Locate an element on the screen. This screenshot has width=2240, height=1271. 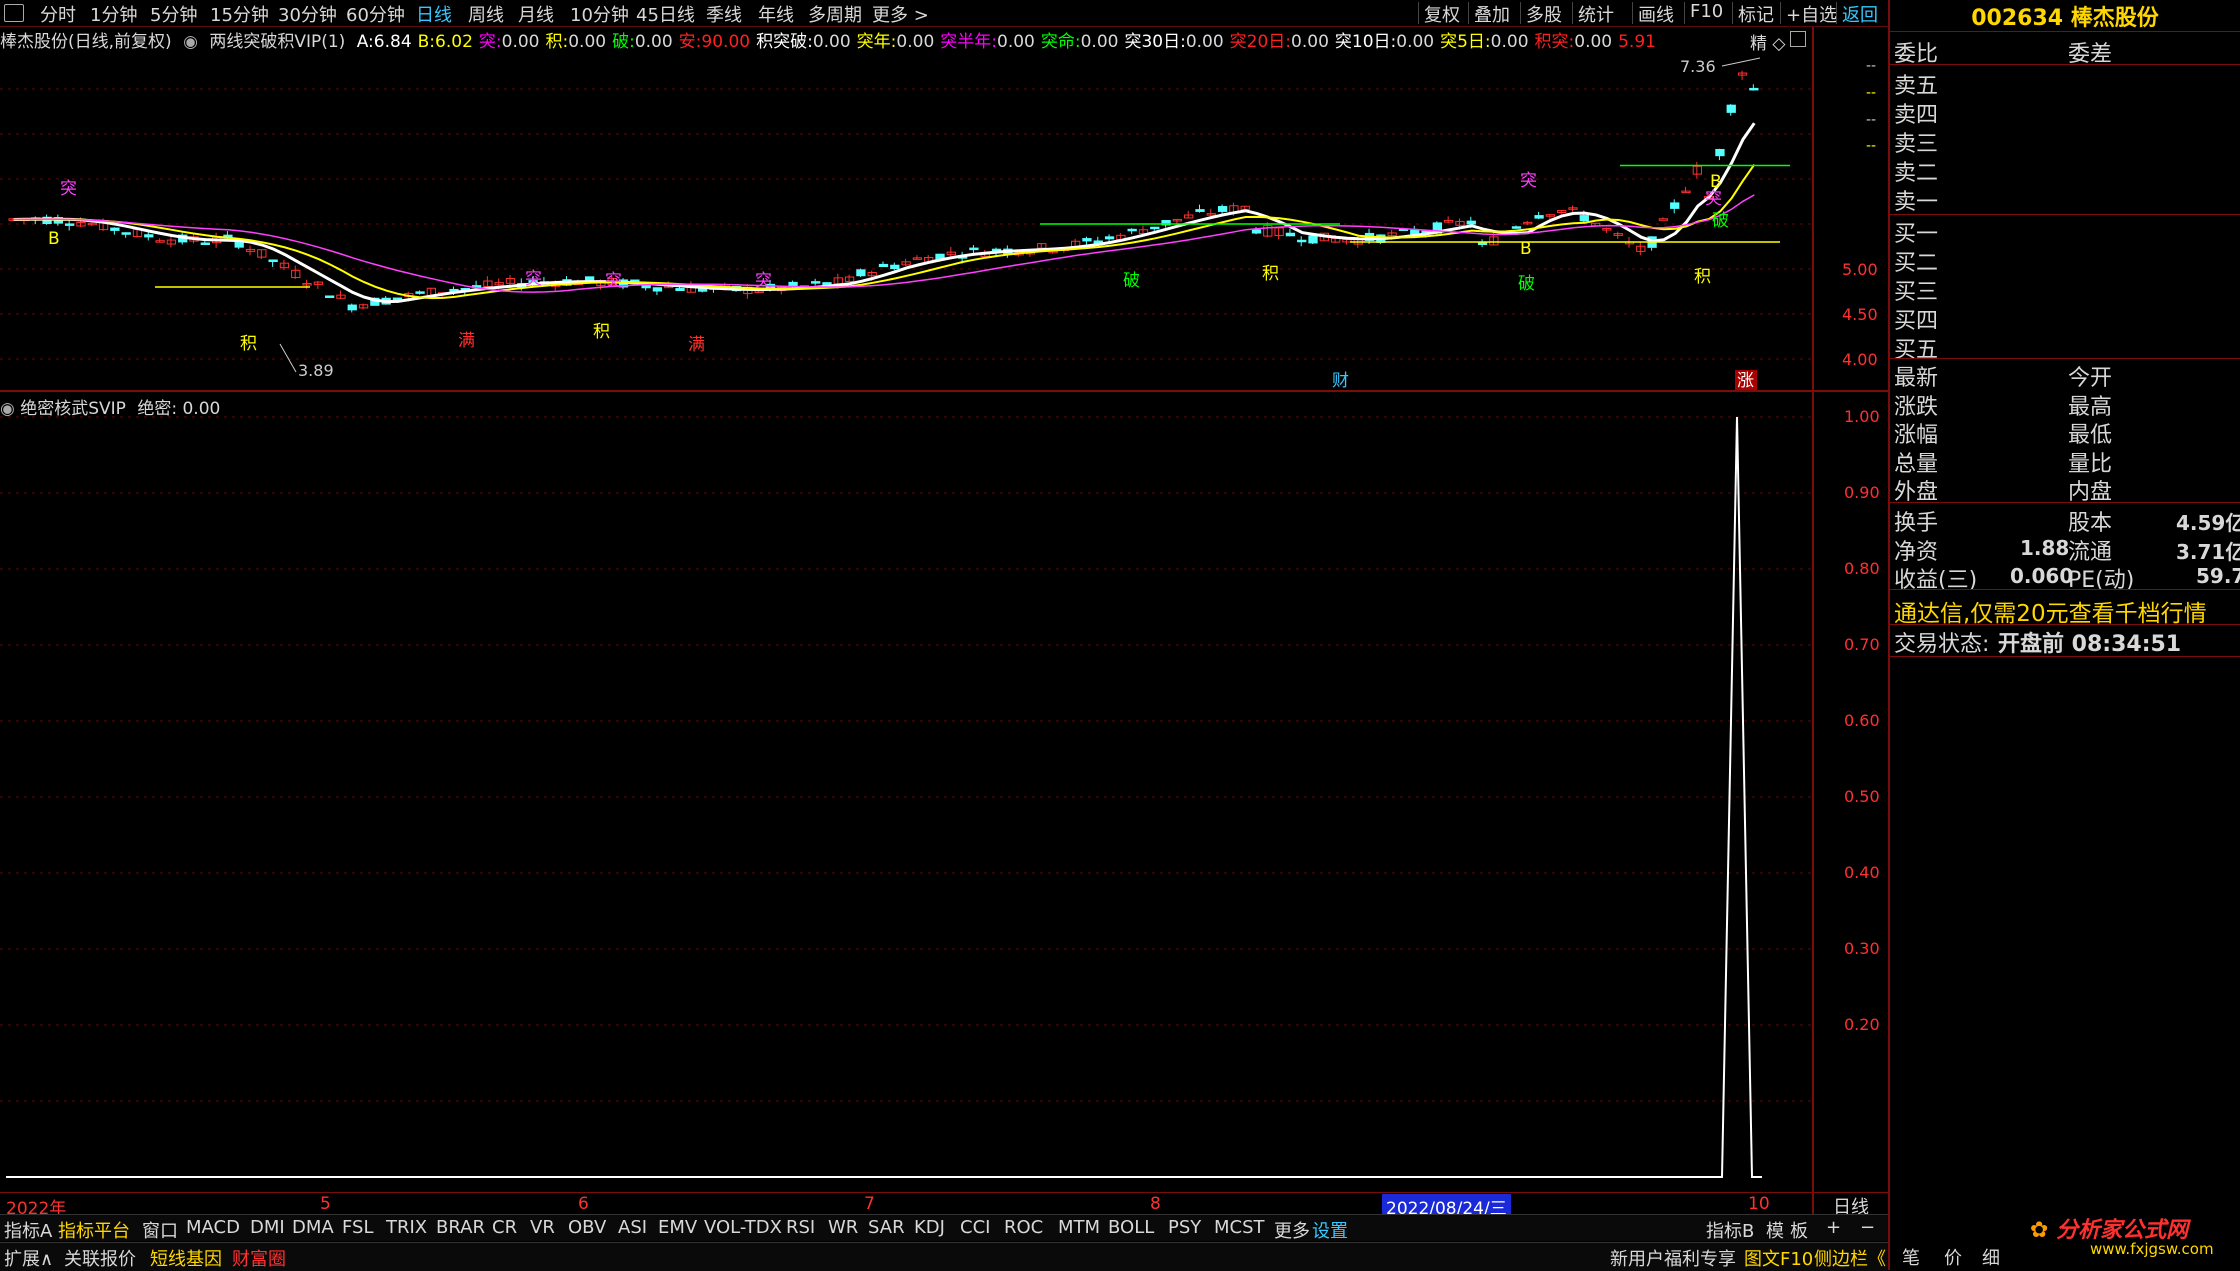
stat-liutong_val: 3.71亿 is located at coordinates (2208, 551).